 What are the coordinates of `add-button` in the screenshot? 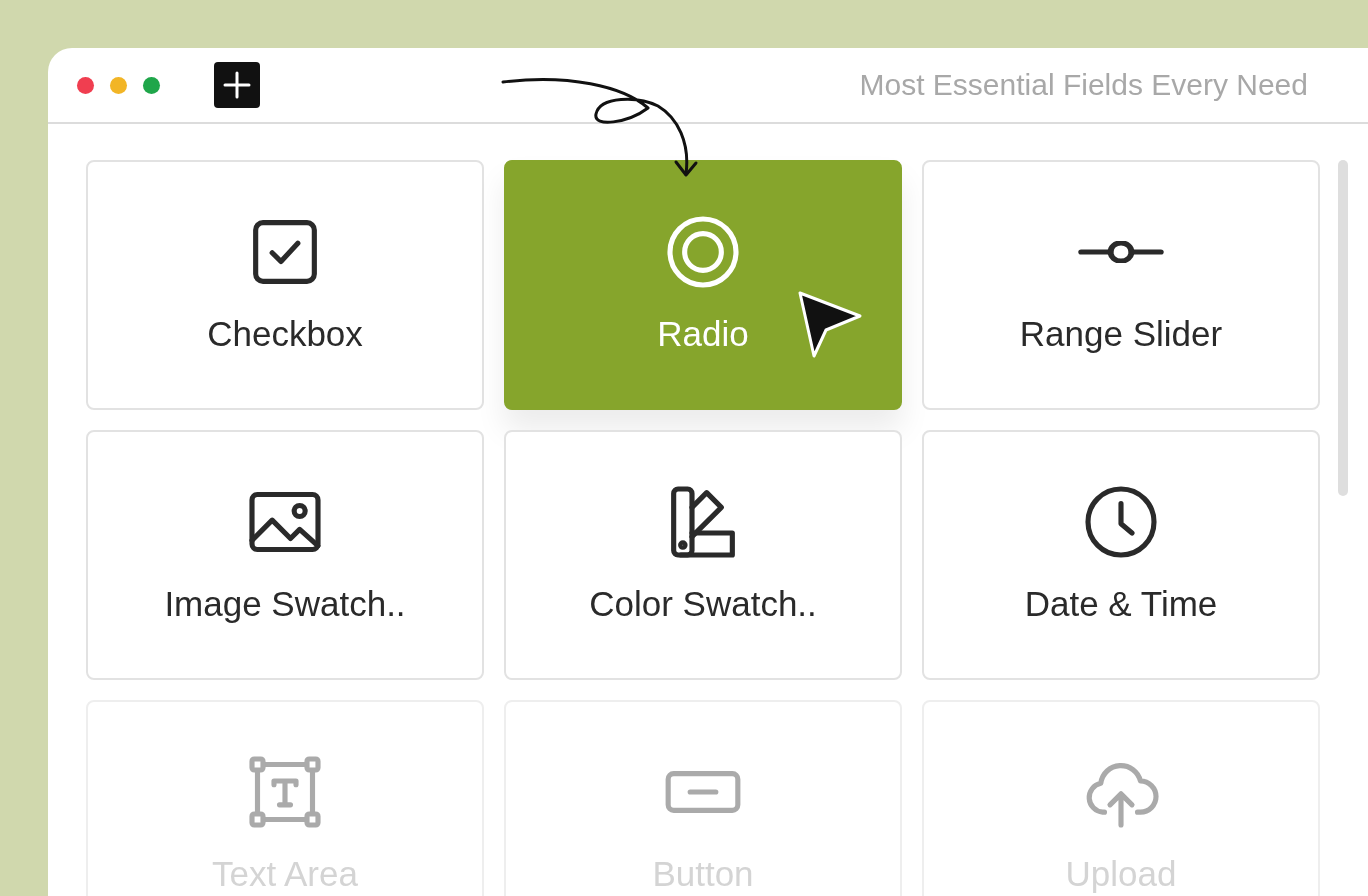 It's located at (237, 85).